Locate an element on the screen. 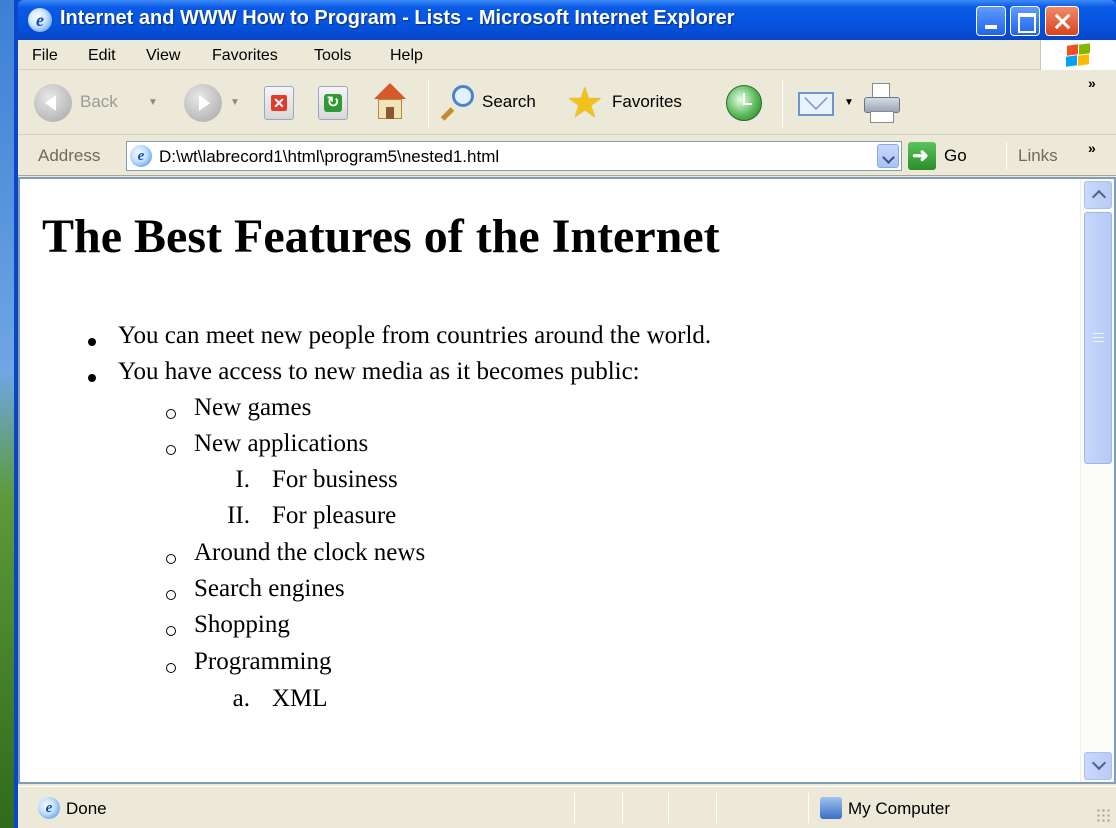  list-item: New applications is located at coordinates (281, 443).